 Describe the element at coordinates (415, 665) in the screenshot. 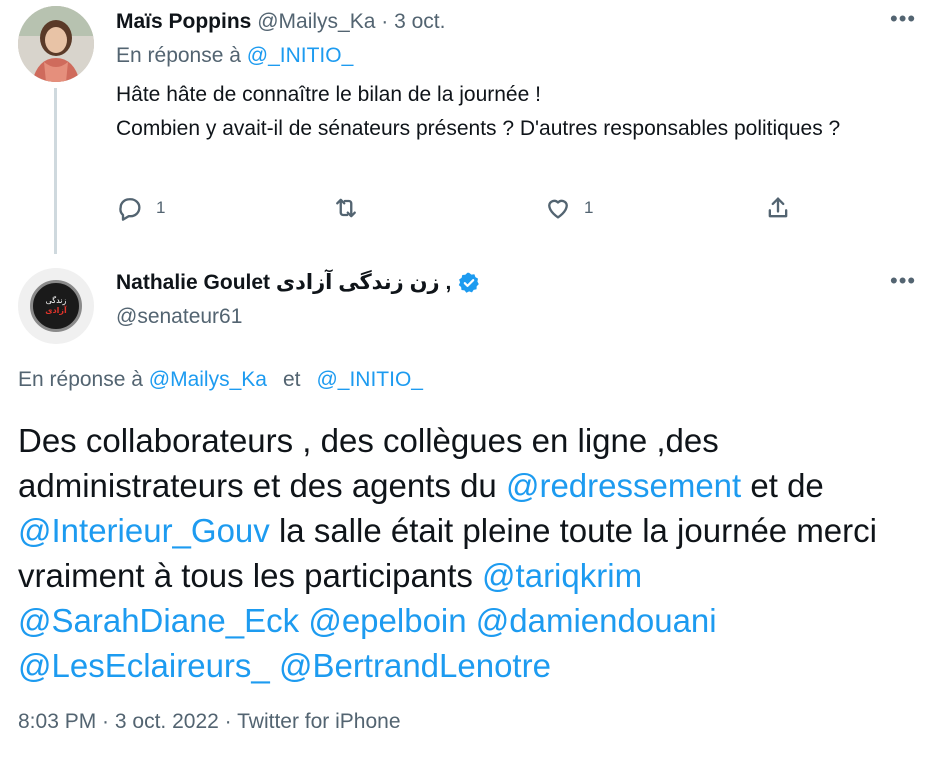

I see `mention-bertrandlenotre: @BertrandLenotre` at that location.